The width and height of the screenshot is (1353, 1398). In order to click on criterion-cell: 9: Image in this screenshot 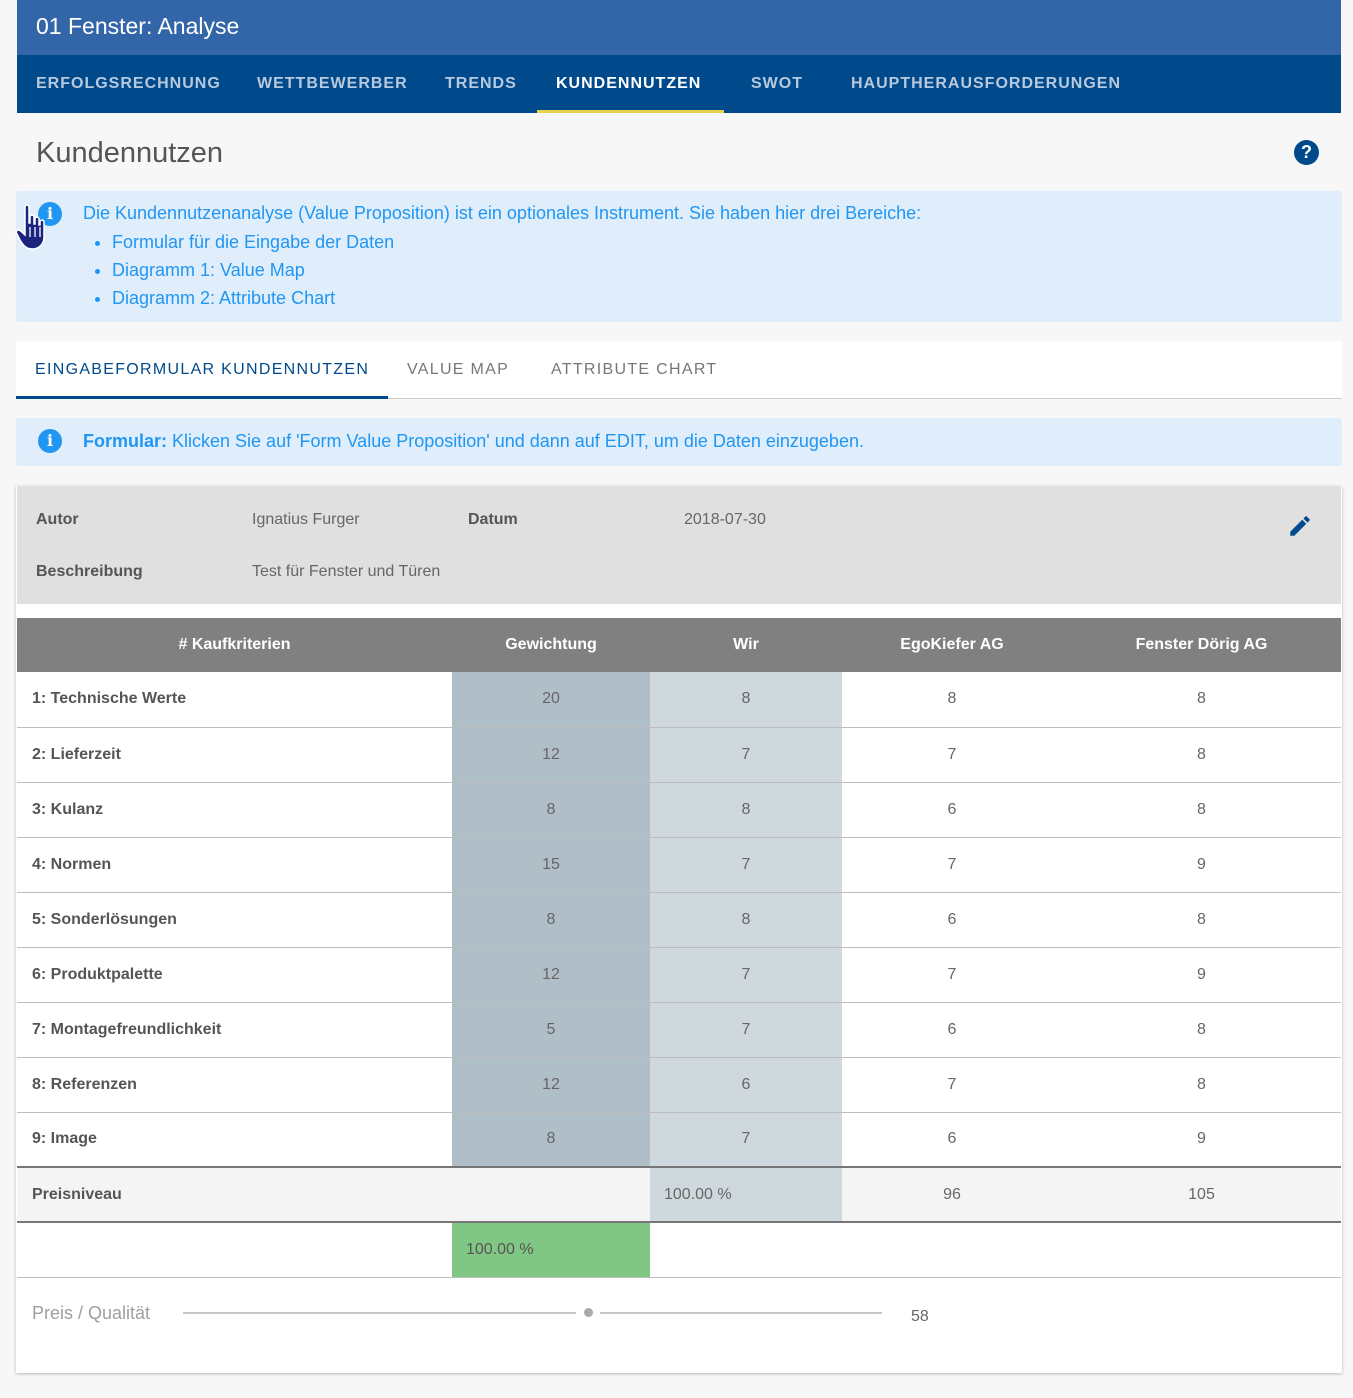, I will do `click(234, 1140)`.